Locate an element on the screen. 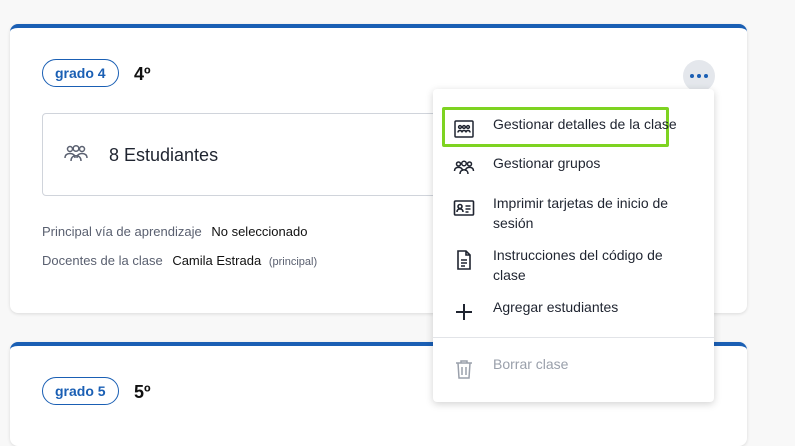 Image resolution: width=795 pixels, height=446 pixels. students-count: 8 Estudiantes is located at coordinates (164, 155).